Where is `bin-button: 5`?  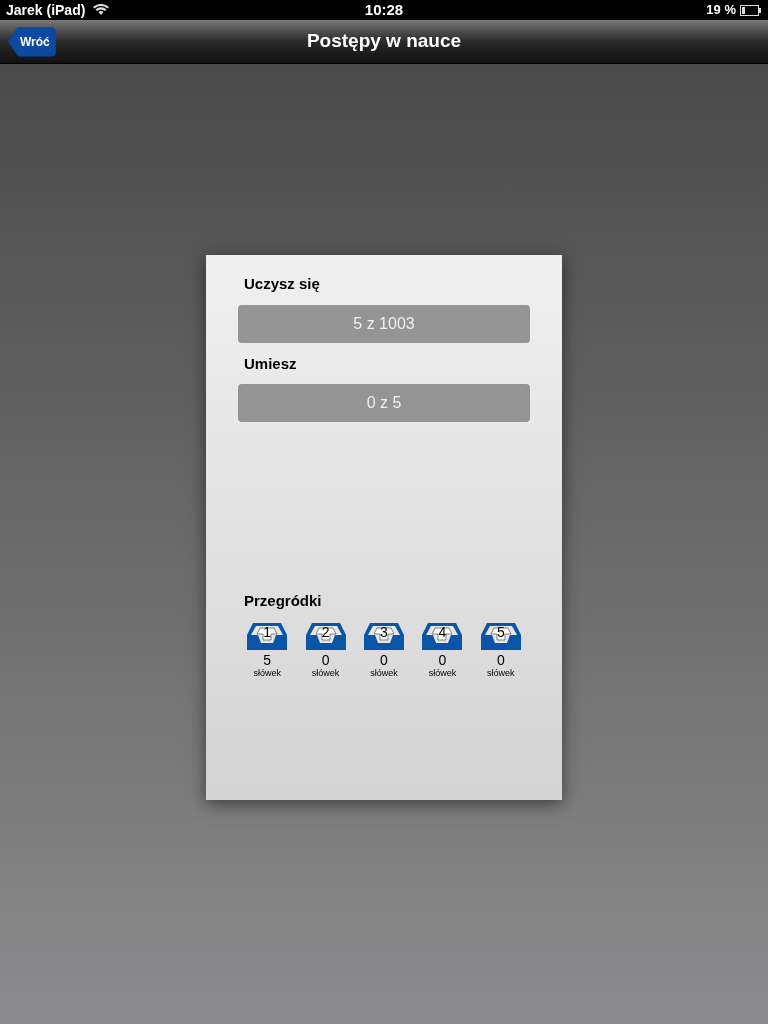
bin-button: 5 is located at coordinates (500, 635).